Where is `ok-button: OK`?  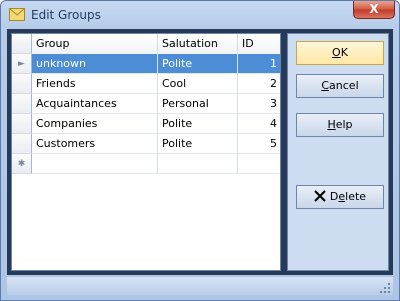
ok-button: OK is located at coordinates (340, 53).